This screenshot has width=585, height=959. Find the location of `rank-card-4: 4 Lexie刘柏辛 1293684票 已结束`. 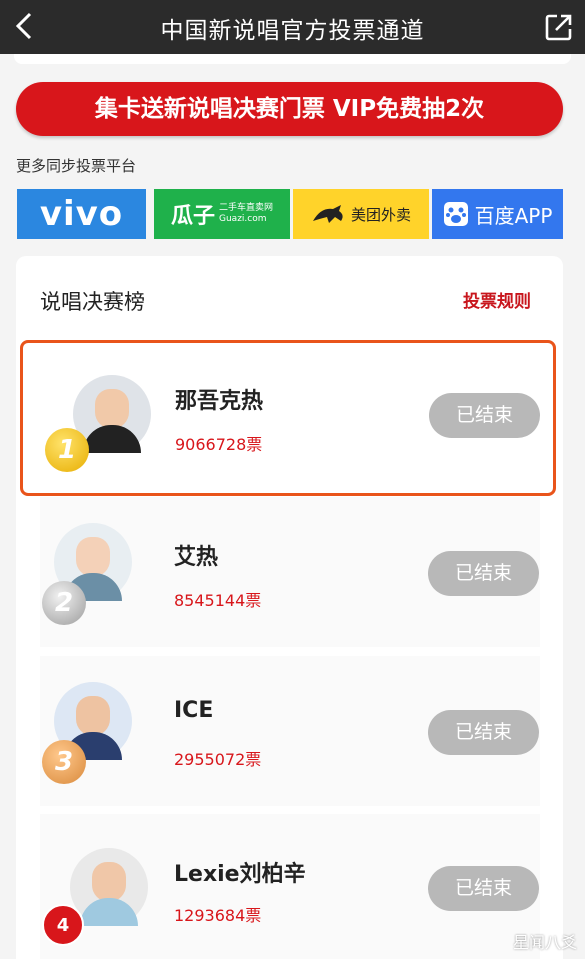

rank-card-4: 4 Lexie刘柏辛 1293684票 已结束 is located at coordinates (290, 886).